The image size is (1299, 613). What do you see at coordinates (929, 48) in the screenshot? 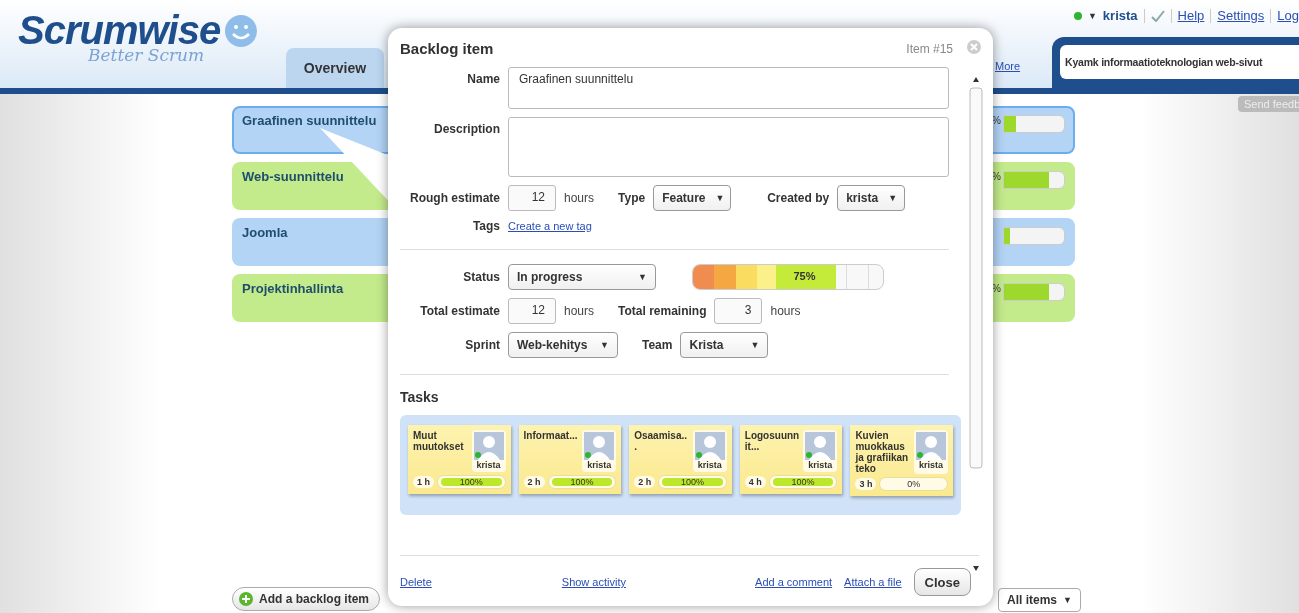
I see `item-number: Item #15` at bounding box center [929, 48].